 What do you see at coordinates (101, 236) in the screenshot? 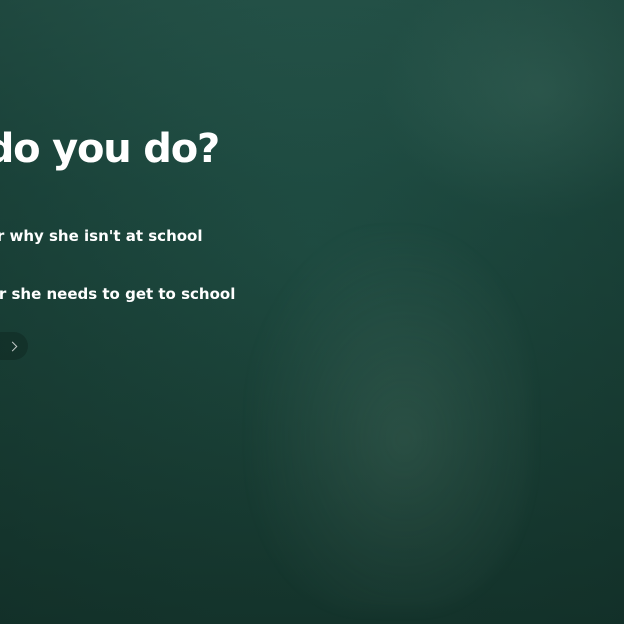
I see `answer-option-1: her why she isn't at school` at bounding box center [101, 236].